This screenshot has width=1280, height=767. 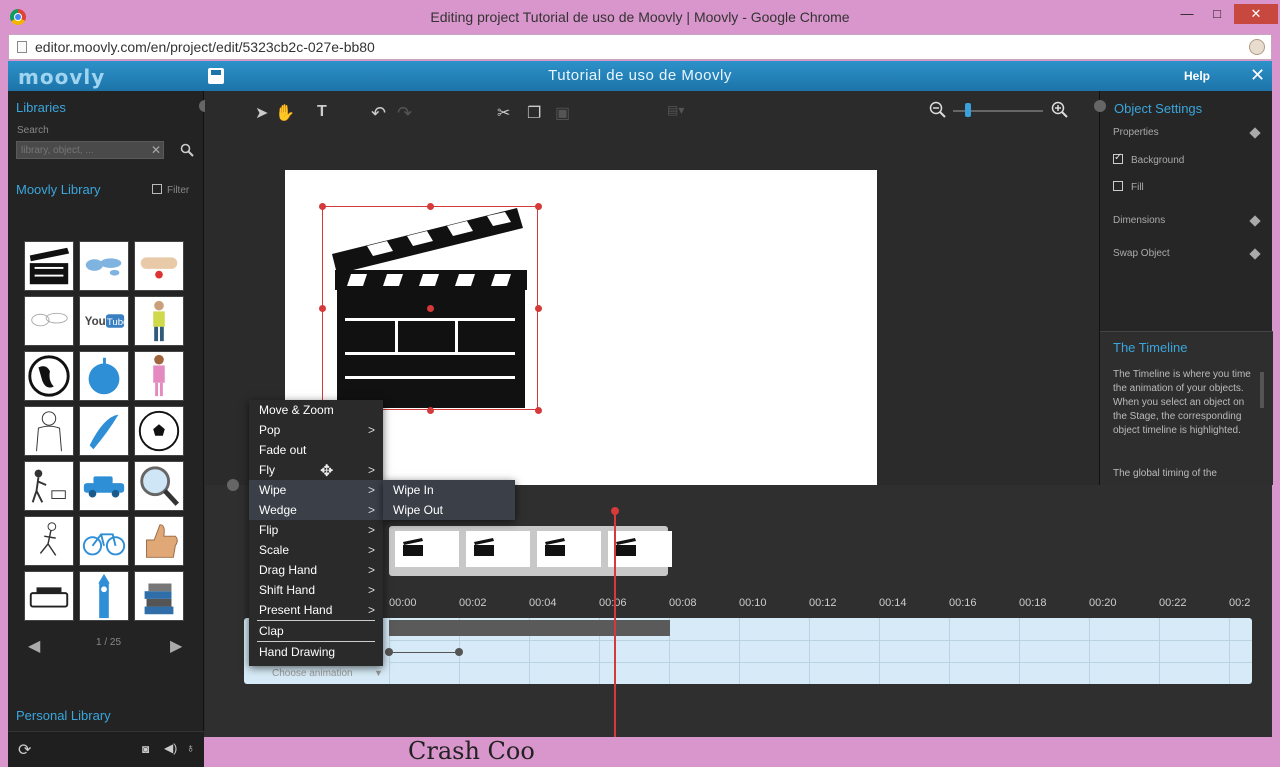 What do you see at coordinates (316, 652) in the screenshot?
I see `menu-item-hand-drawing: Hand Drawing` at bounding box center [316, 652].